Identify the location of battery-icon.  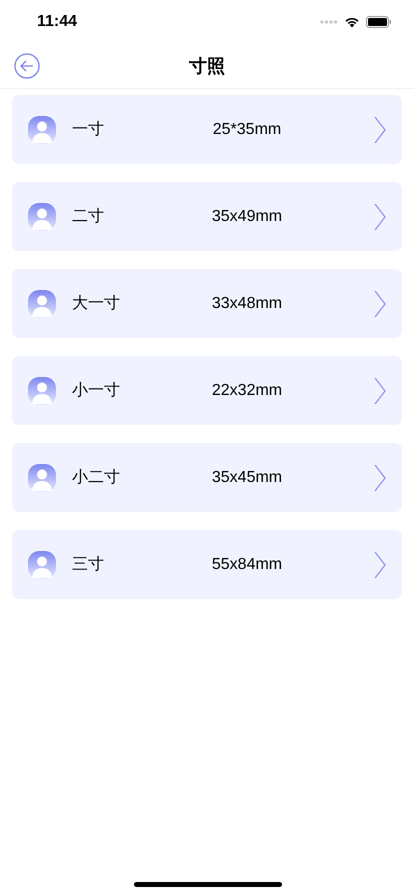
(379, 22).